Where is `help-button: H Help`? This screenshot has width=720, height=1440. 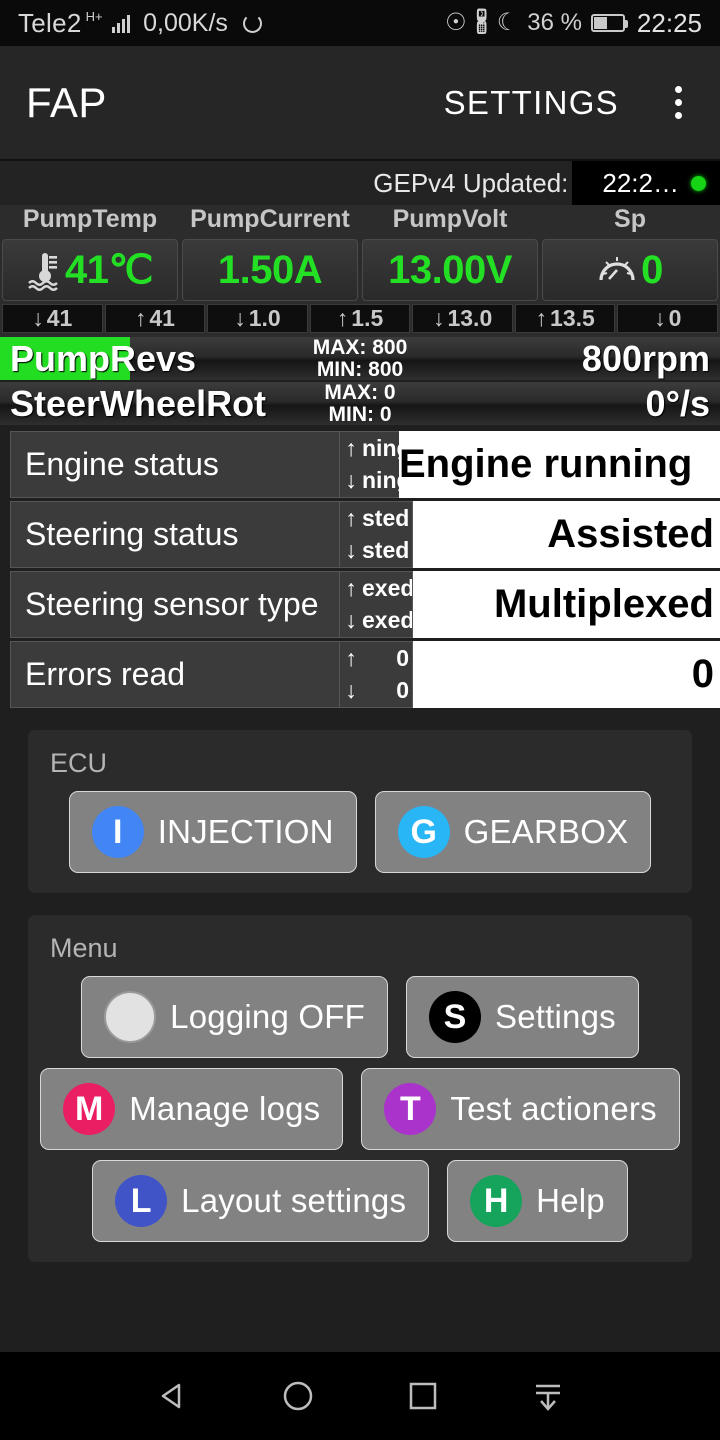 help-button: H Help is located at coordinates (537, 1201).